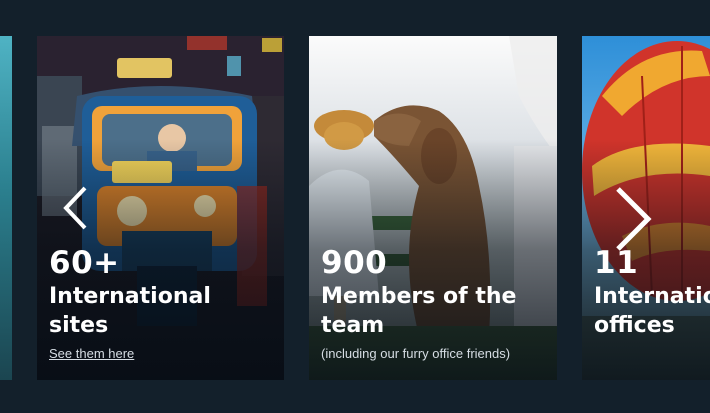 This screenshot has width=710, height=413. I want to click on card-content: 11 International offices, so click(652, 293).